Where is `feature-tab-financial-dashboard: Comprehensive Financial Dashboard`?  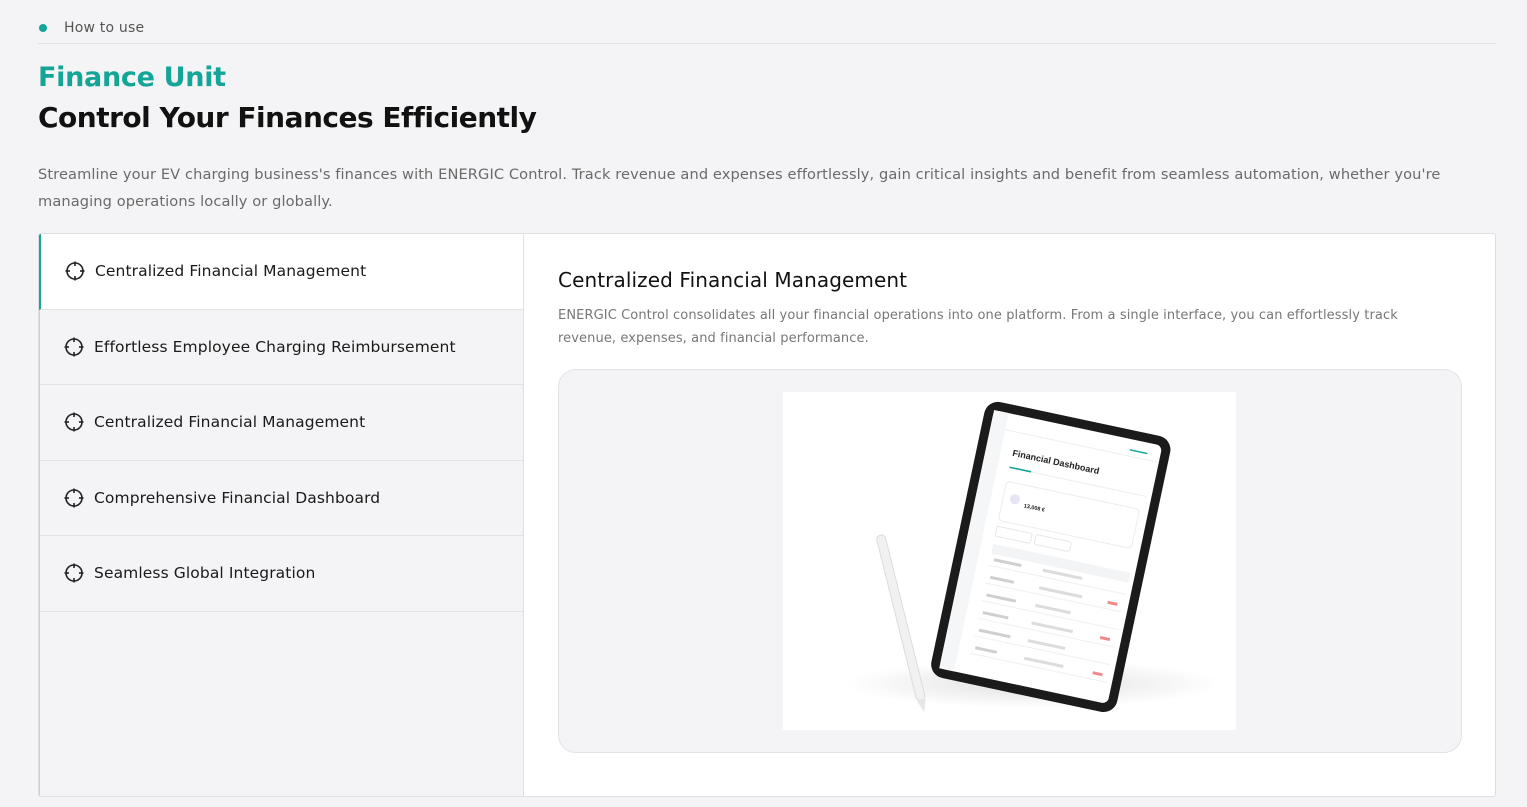
feature-tab-financial-dashboard: Comprehensive Financial Dashboard is located at coordinates (281, 498).